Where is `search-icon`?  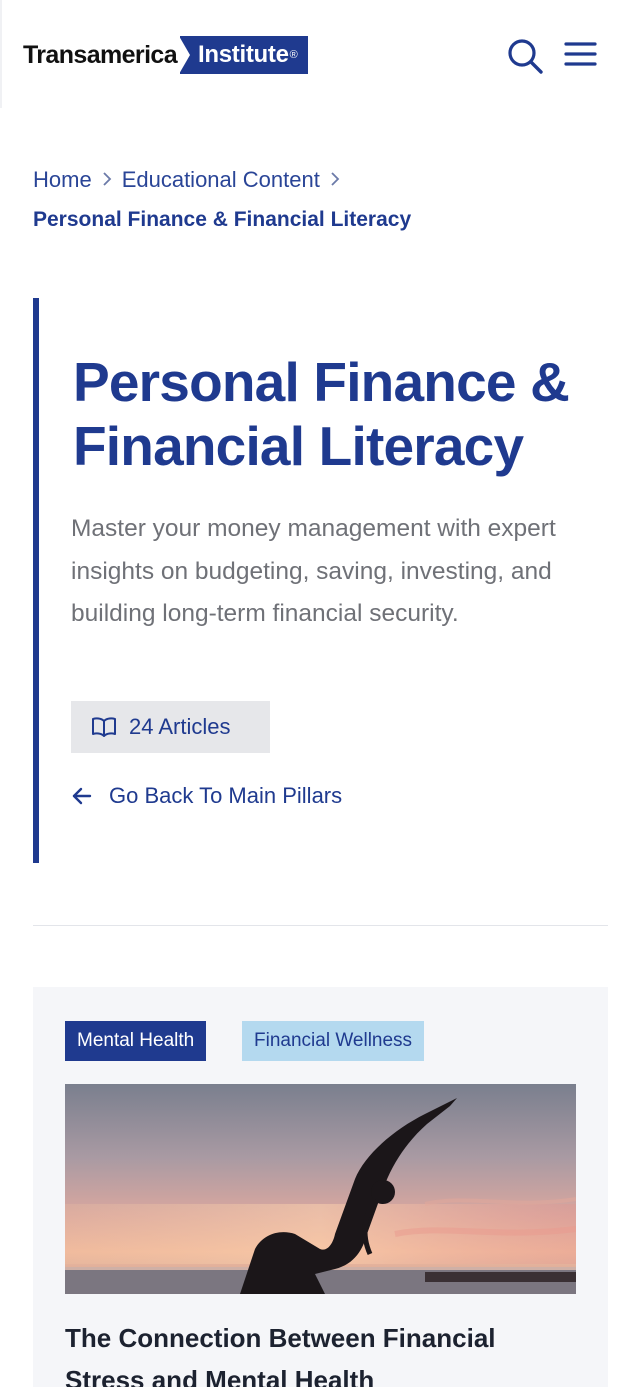 search-icon is located at coordinates (525, 56).